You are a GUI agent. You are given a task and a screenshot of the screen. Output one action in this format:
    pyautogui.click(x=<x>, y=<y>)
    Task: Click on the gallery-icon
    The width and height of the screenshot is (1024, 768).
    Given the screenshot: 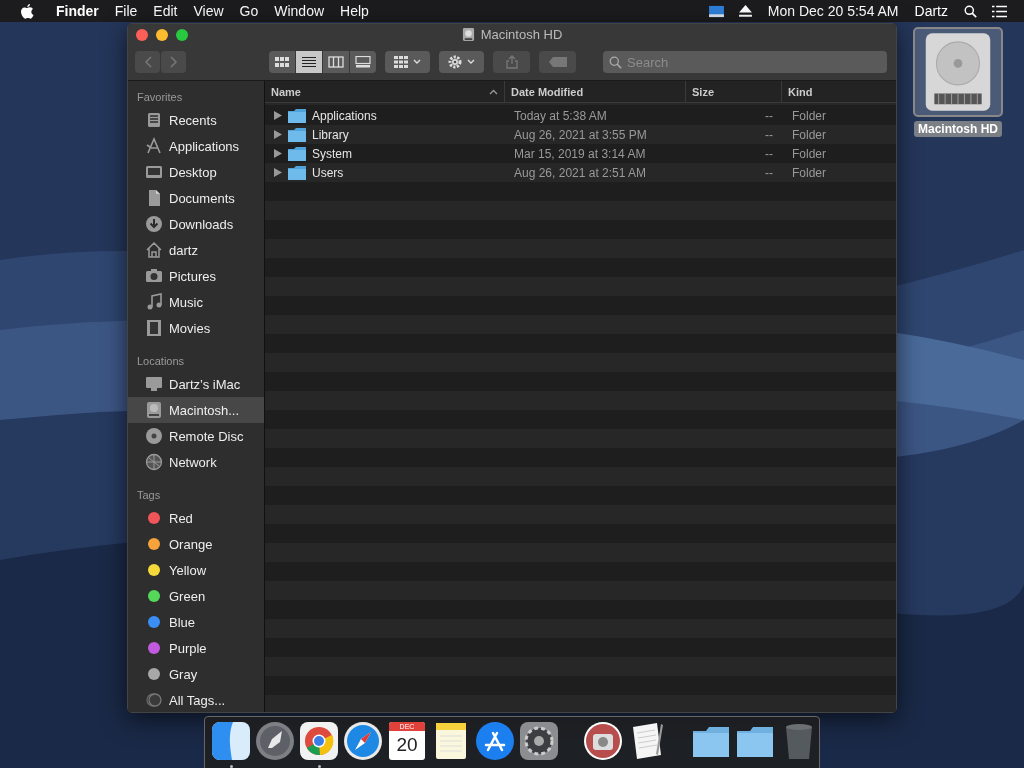 What is the action you would take?
    pyautogui.click(x=363, y=62)
    